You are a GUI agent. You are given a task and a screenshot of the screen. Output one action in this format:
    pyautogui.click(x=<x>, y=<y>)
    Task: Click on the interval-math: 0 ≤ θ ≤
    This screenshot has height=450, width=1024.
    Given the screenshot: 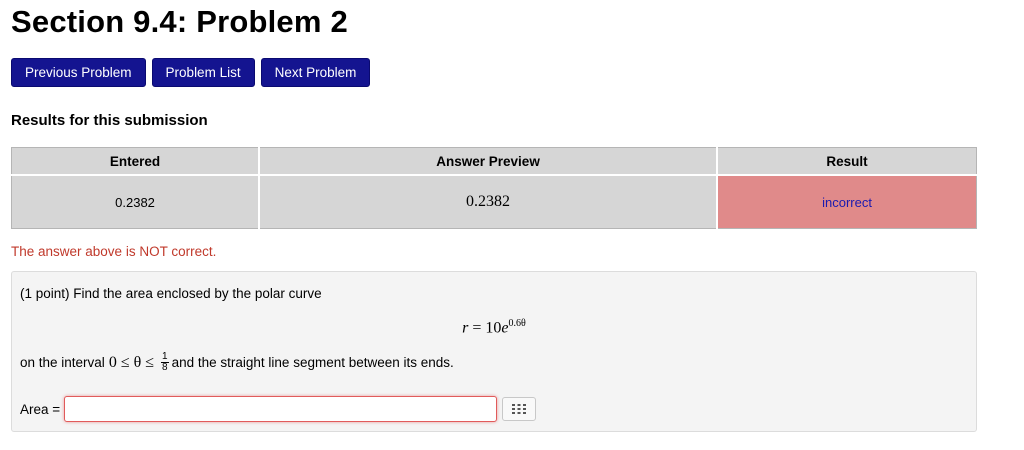 What is the action you would take?
    pyautogui.click(x=131, y=362)
    